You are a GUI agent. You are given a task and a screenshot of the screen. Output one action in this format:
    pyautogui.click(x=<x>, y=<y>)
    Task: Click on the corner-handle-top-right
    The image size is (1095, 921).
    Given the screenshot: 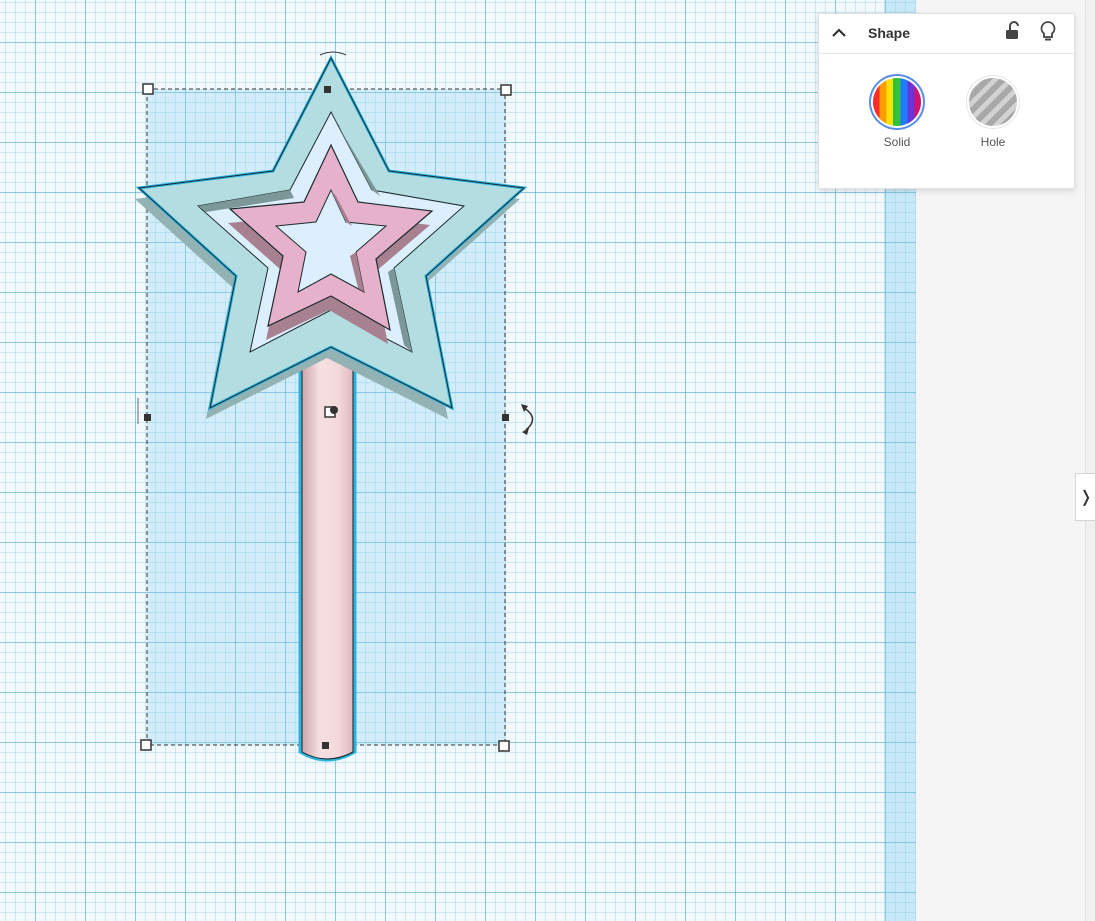 What is the action you would take?
    pyautogui.click(x=506, y=90)
    